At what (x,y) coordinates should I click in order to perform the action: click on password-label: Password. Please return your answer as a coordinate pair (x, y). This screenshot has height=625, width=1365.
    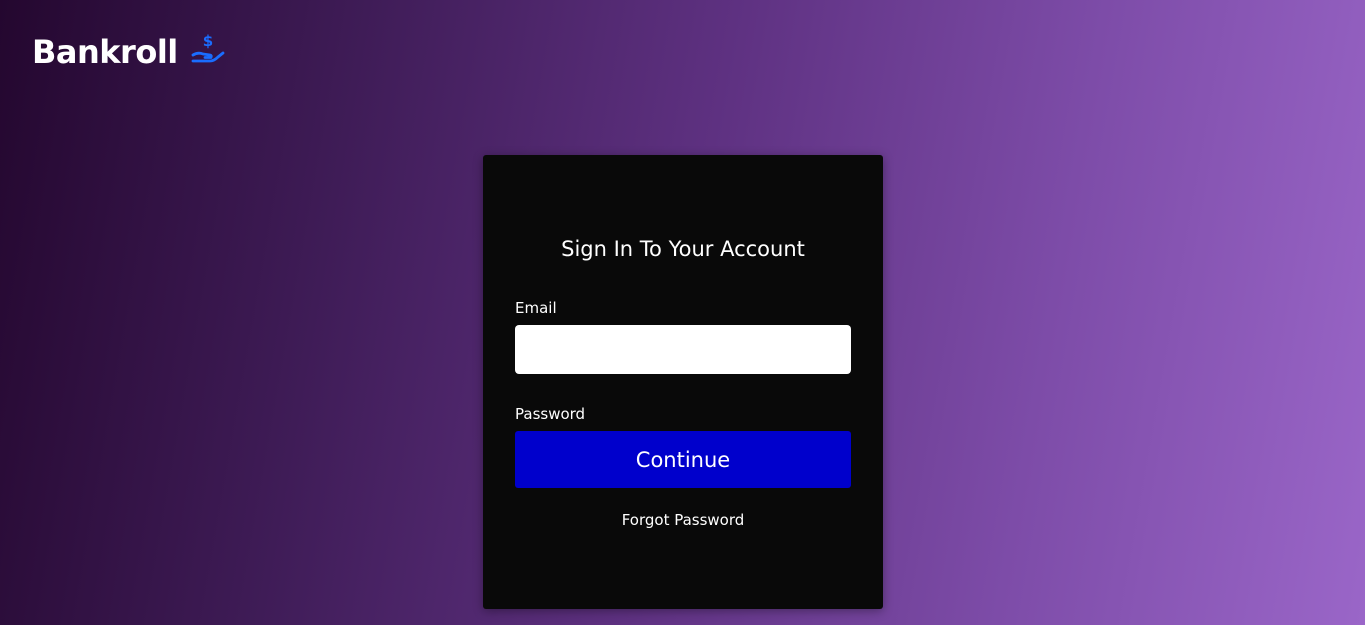
    Looking at the image, I should click on (550, 414).